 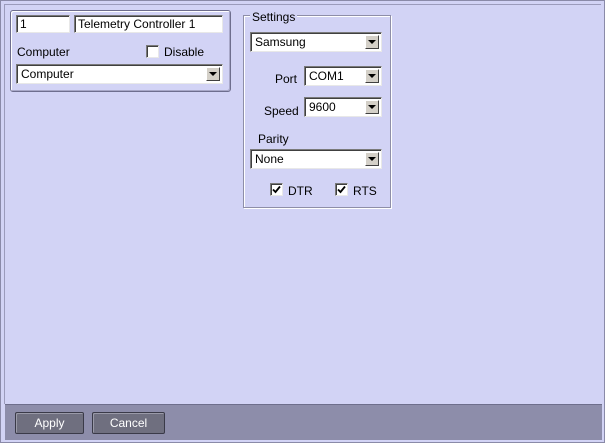 What do you see at coordinates (365, 191) in the screenshot?
I see `rts-label: RTS` at bounding box center [365, 191].